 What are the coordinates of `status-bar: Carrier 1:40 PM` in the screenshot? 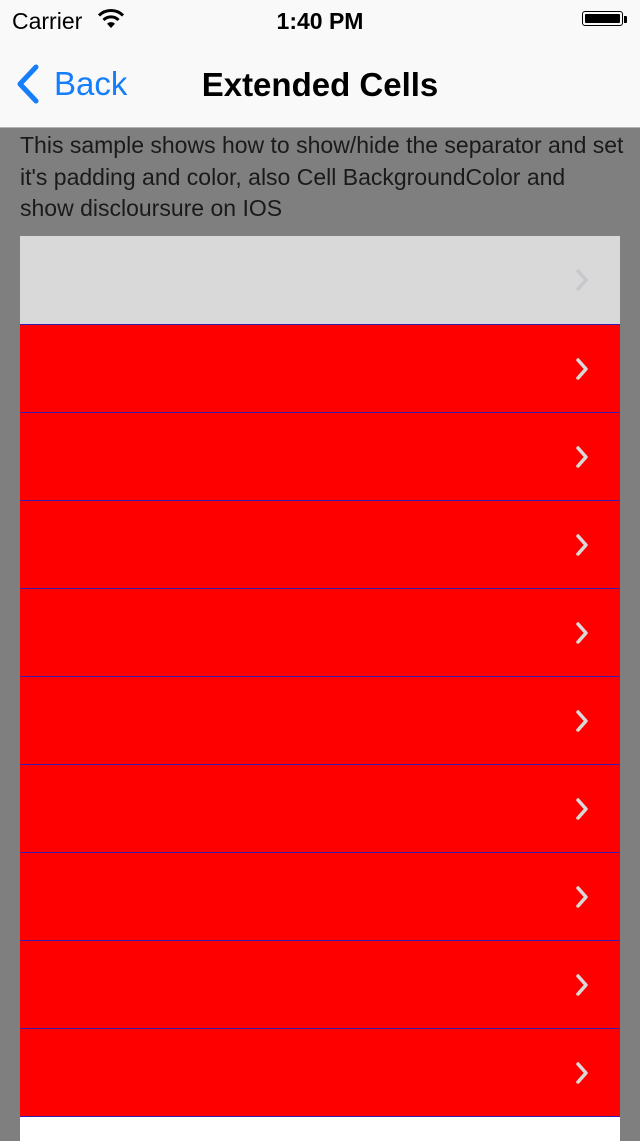 It's located at (320, 20).